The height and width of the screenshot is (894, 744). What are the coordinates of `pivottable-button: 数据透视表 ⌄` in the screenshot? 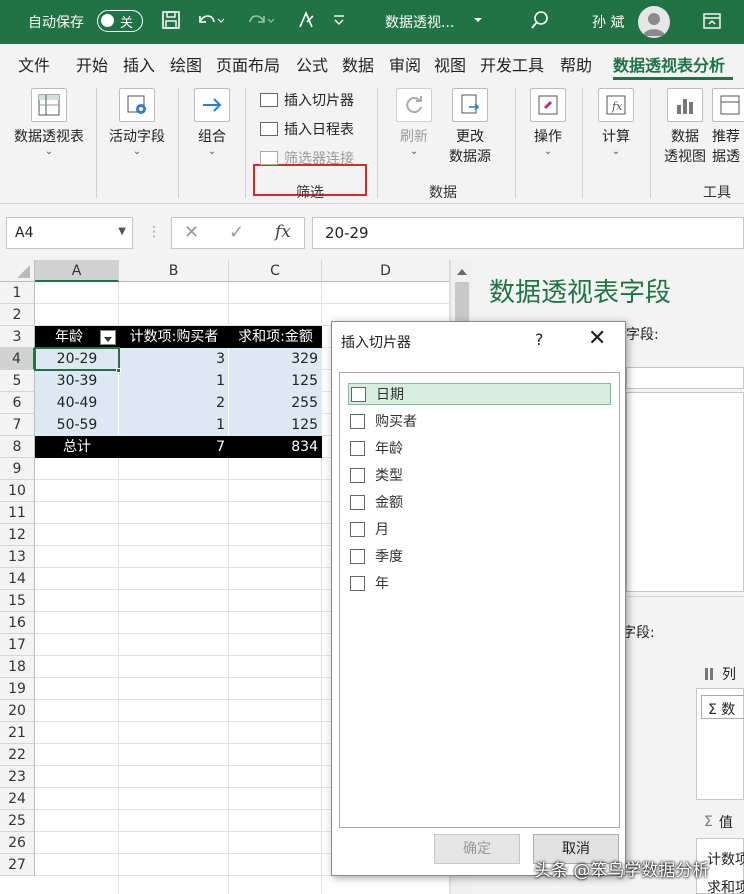 It's located at (49, 122).